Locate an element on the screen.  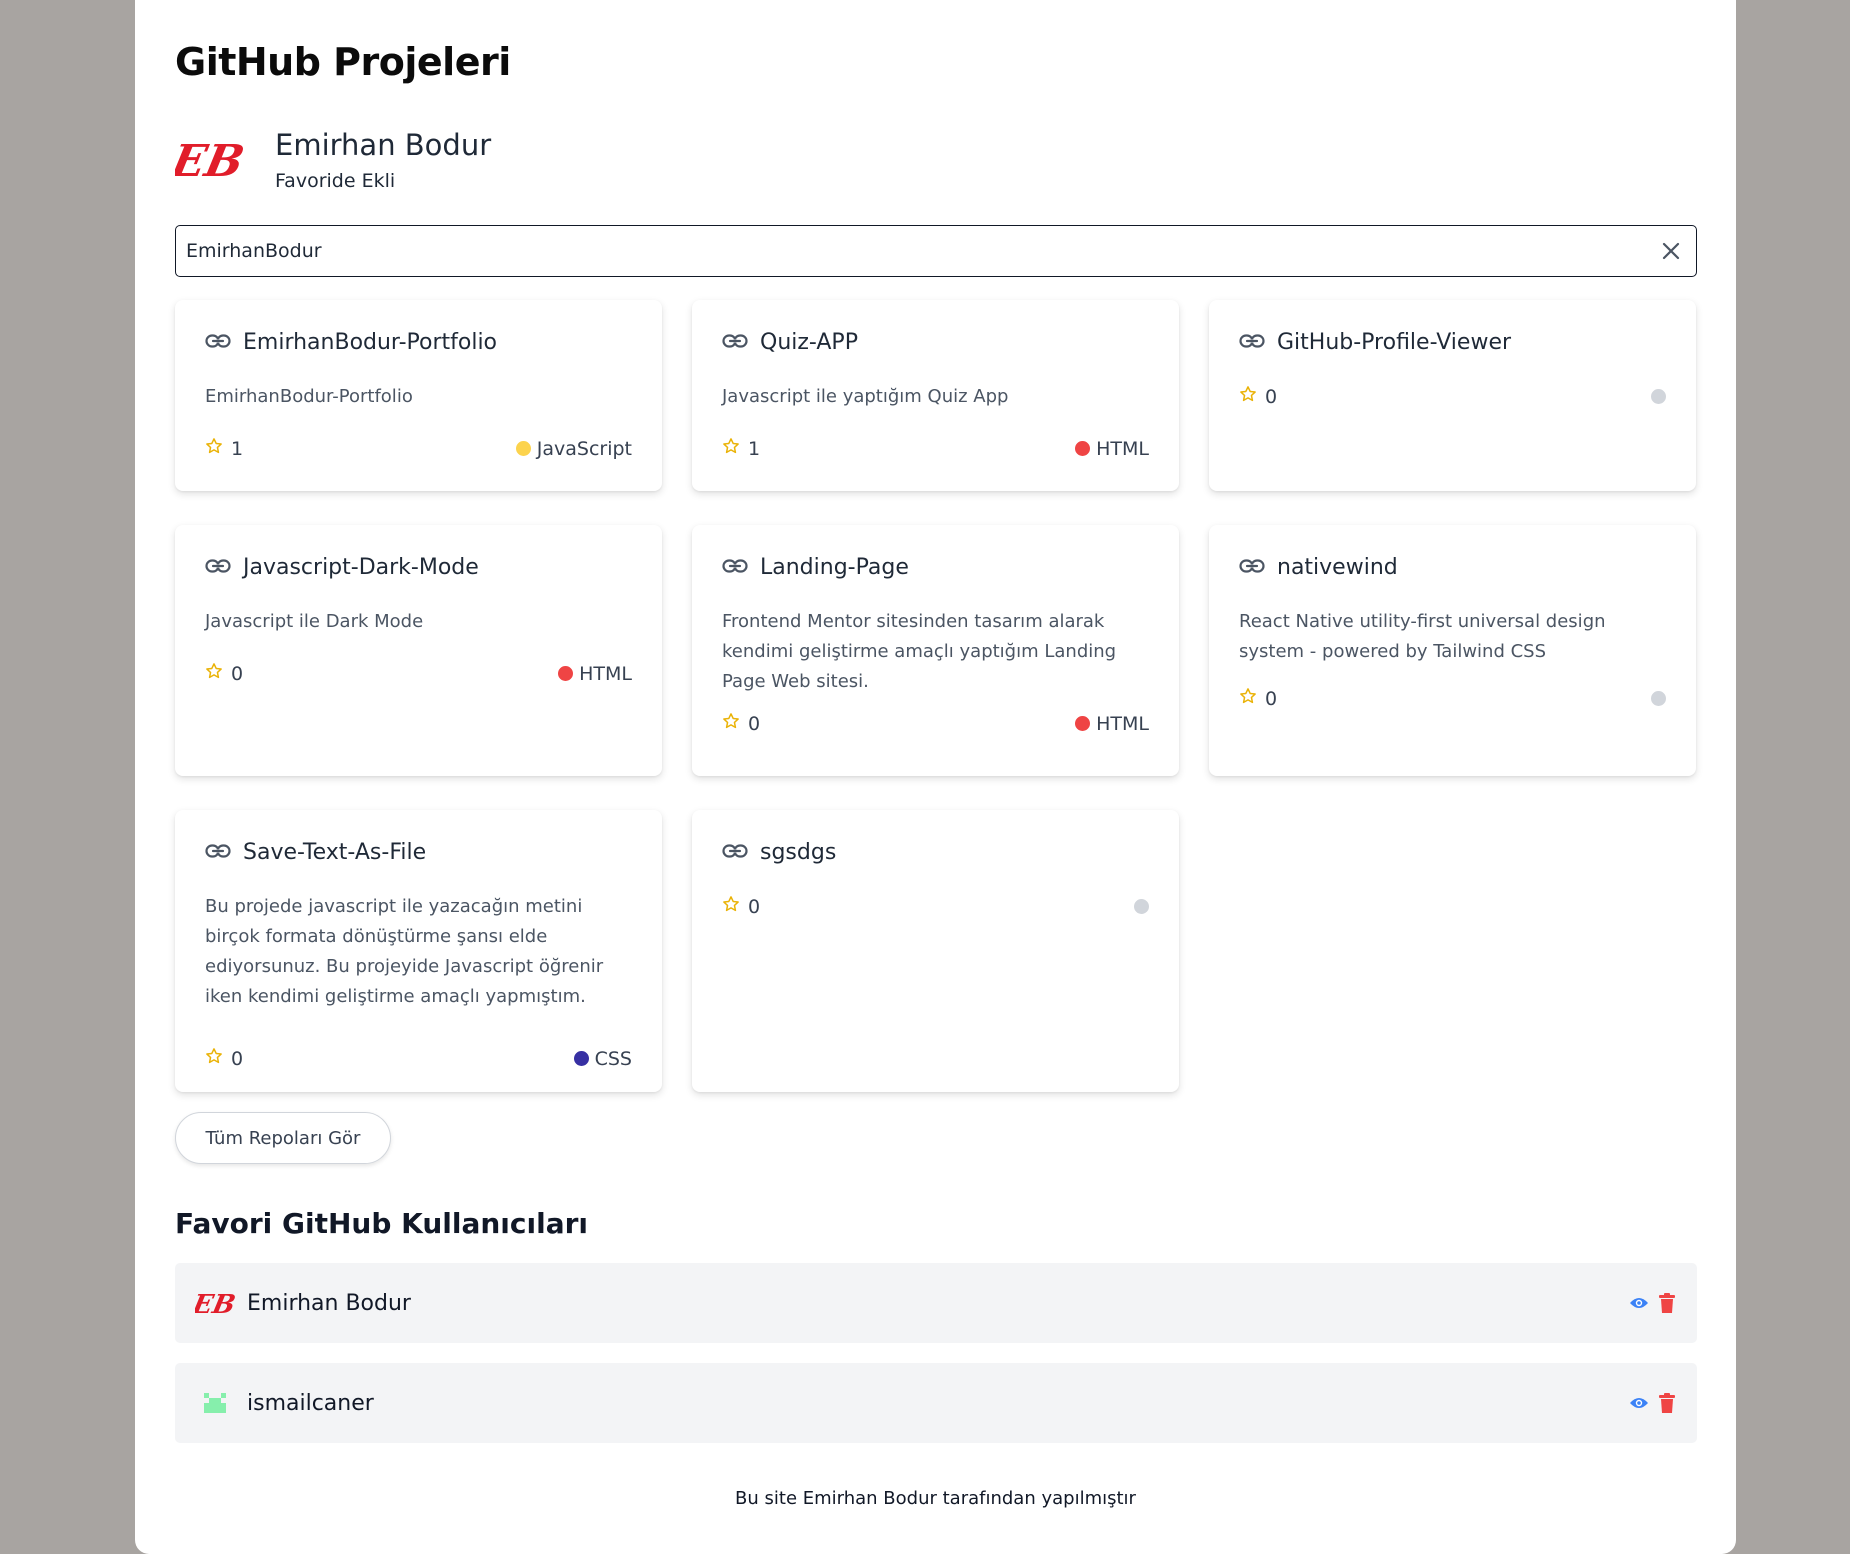
profile-logo: EB is located at coordinates (210, 160).